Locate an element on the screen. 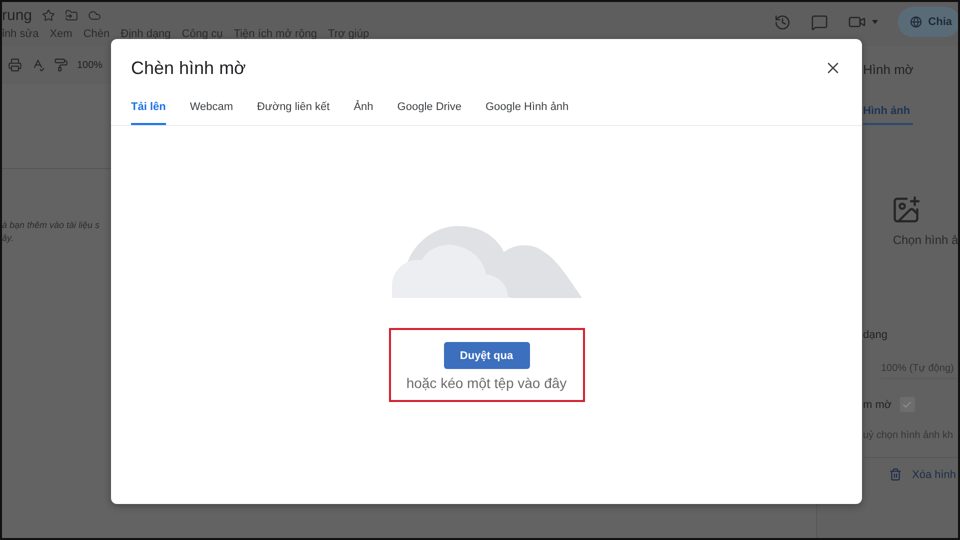  cloud-icon is located at coordinates (95, 15).